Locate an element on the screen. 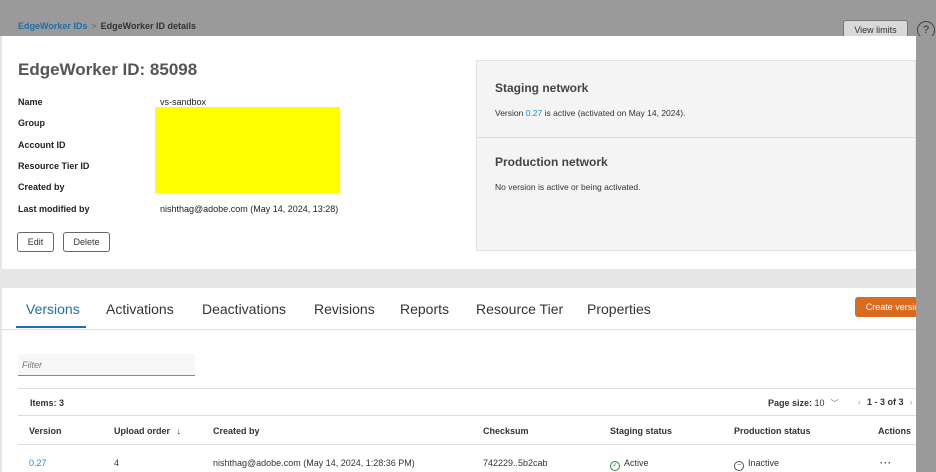 The height and width of the screenshot is (472, 936). upload-order-cell: 4 is located at coordinates (117, 463).